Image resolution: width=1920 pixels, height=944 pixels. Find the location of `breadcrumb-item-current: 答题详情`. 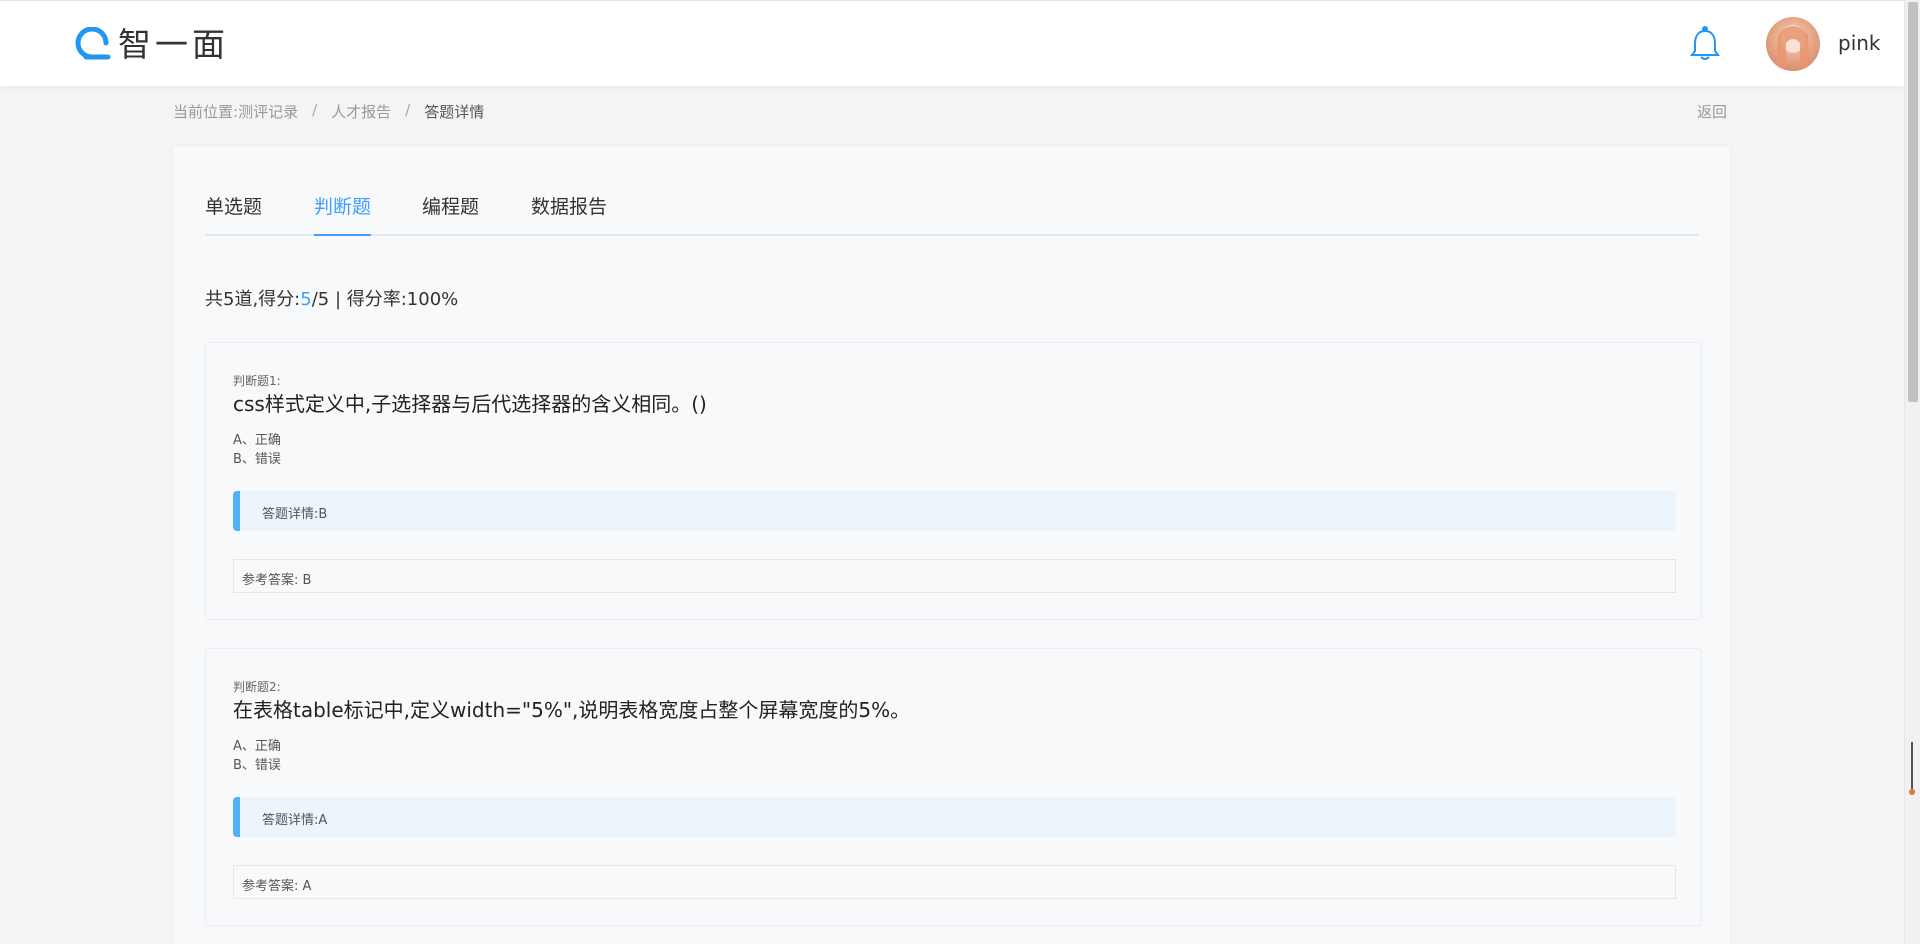

breadcrumb-item-current: 答题详情 is located at coordinates (454, 112).